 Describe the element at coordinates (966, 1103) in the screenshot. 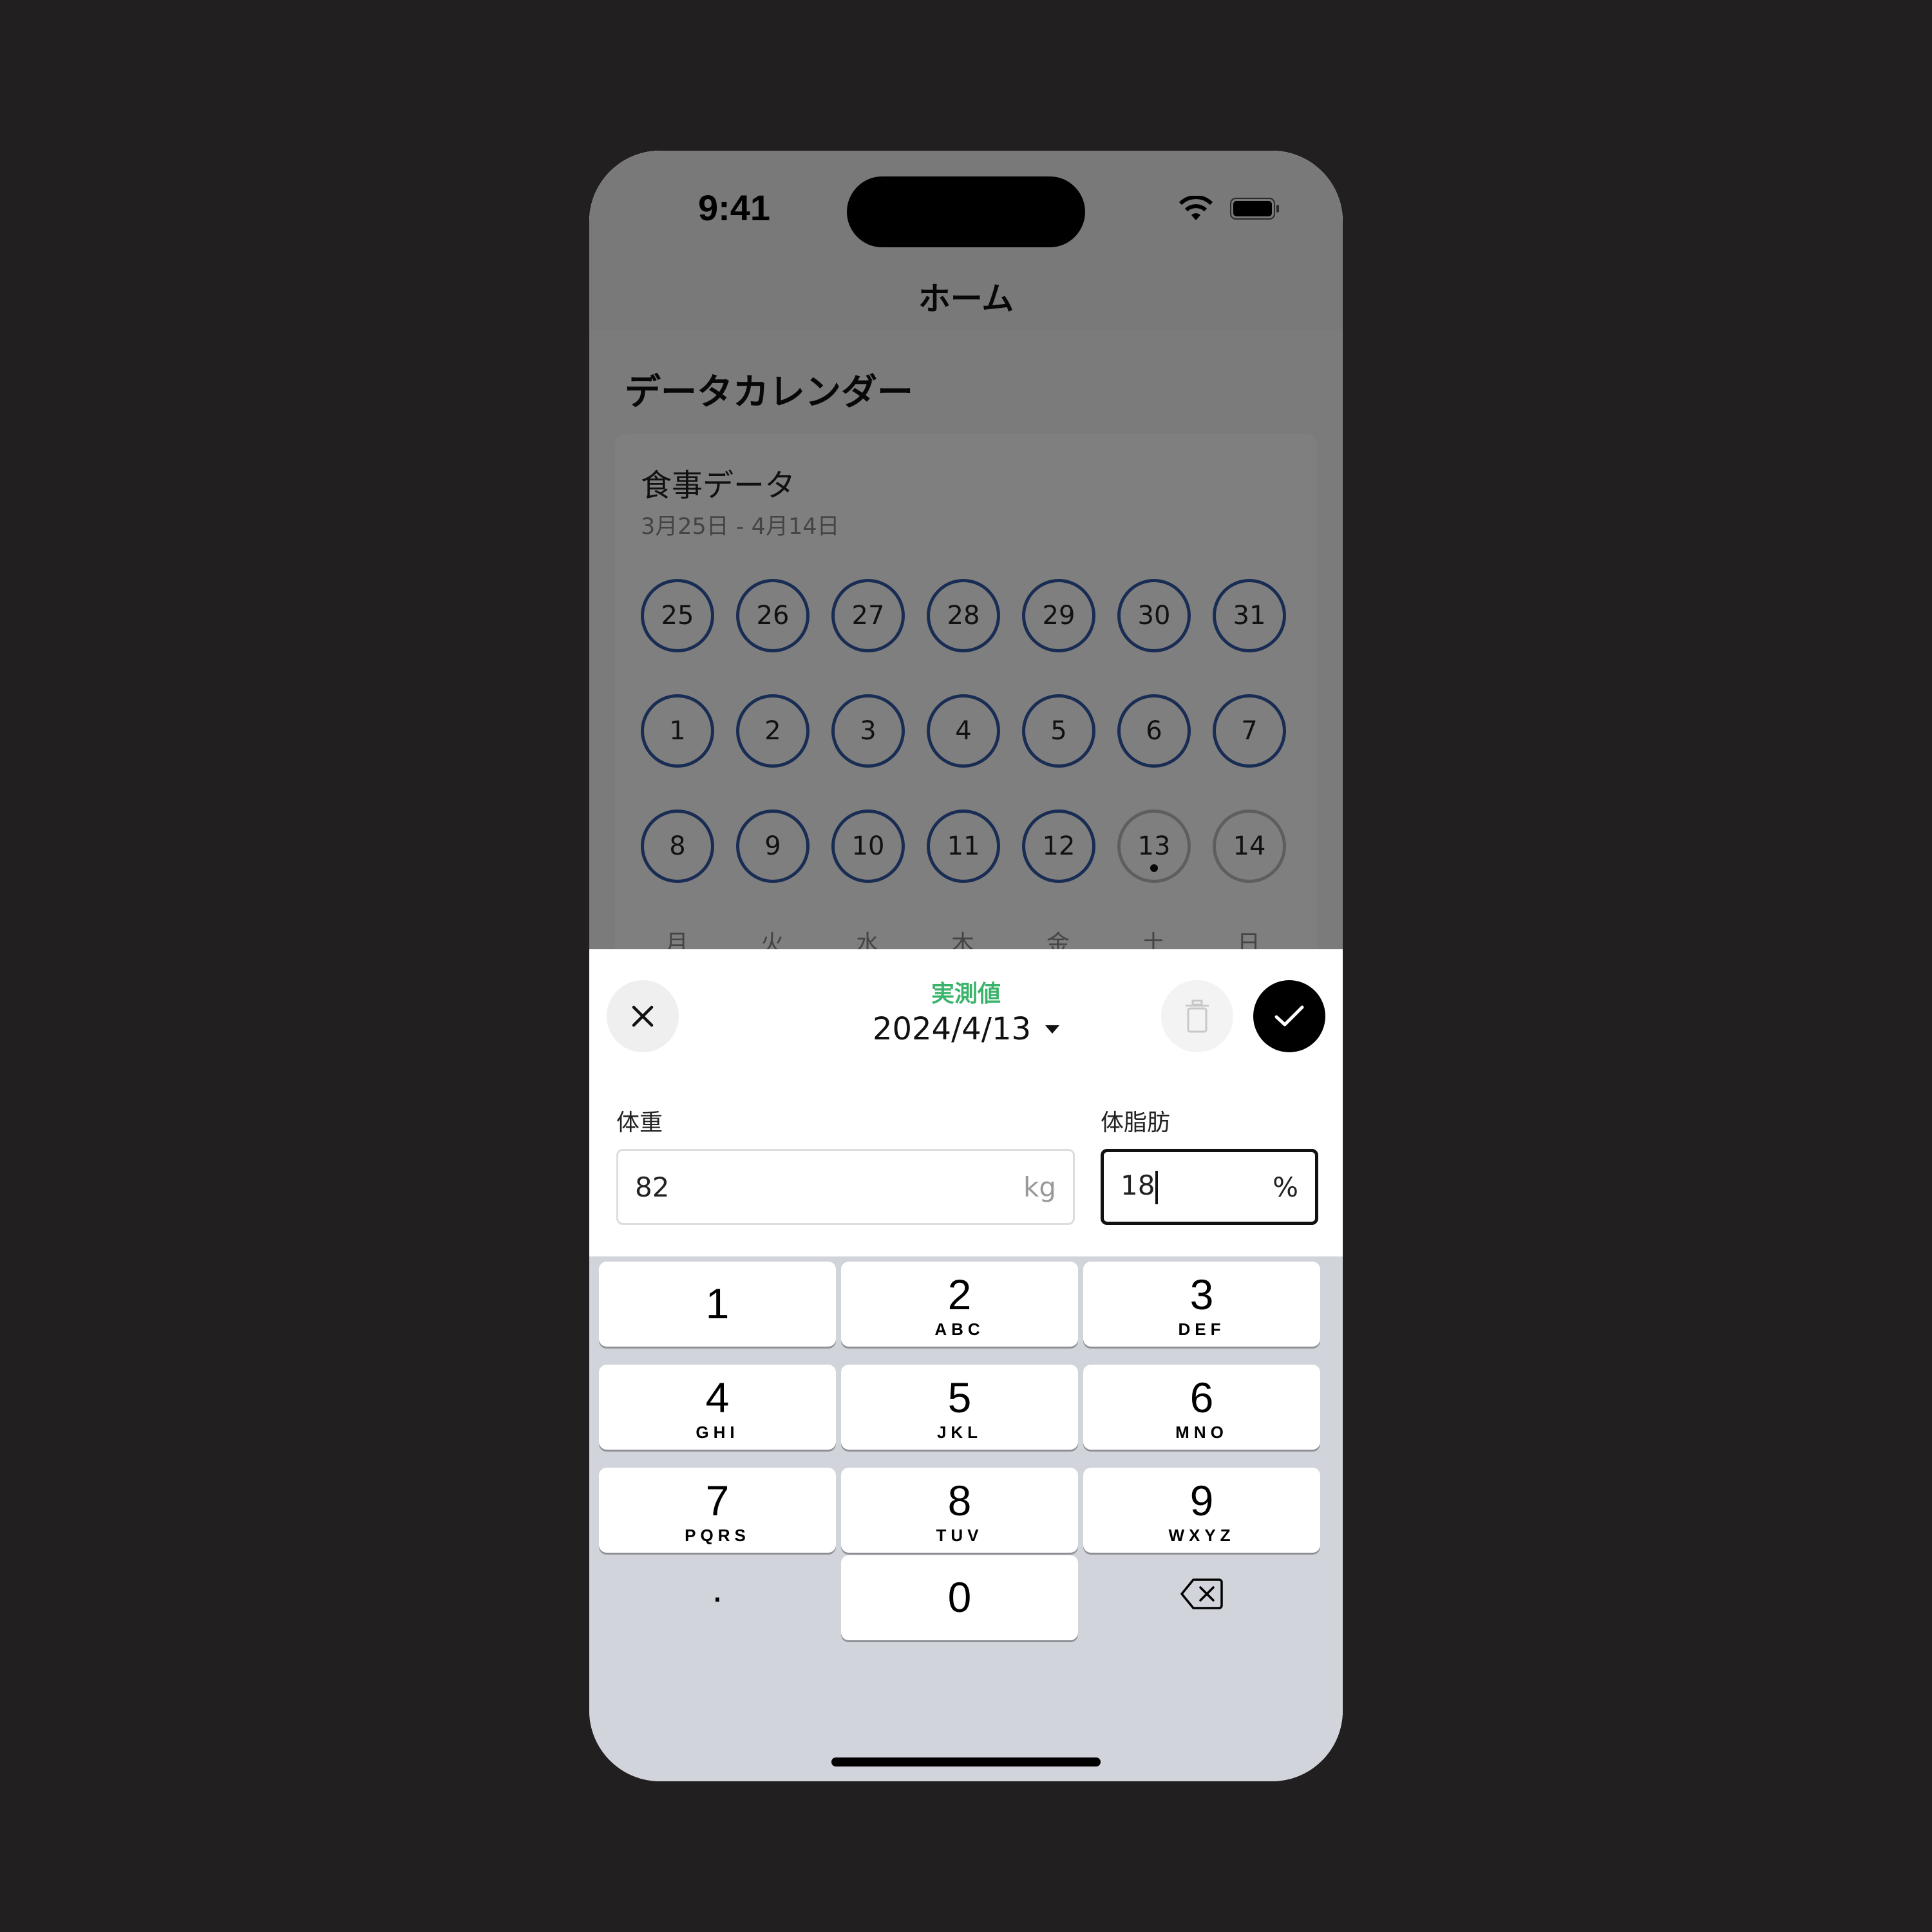

I see `entry-sheet: 実測値 2024/4/13 体重 82 kg 体脂肪 18 %` at that location.